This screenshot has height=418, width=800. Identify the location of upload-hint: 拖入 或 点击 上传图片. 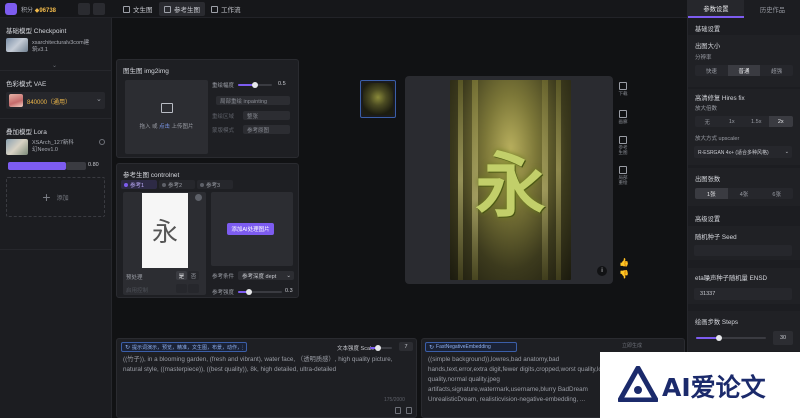
(166, 126).